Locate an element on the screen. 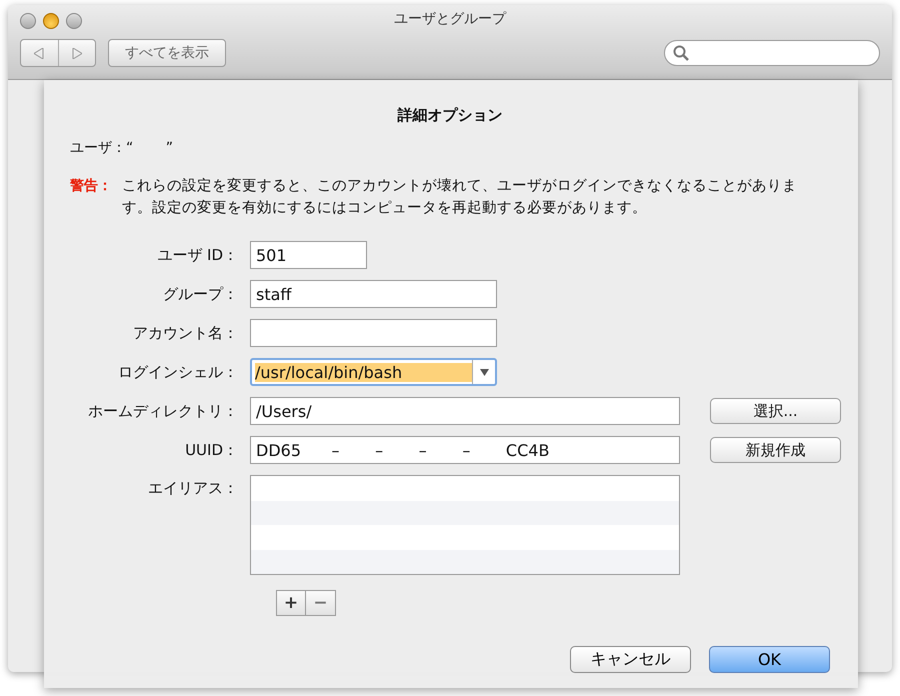  close-button is located at coordinates (28, 21).